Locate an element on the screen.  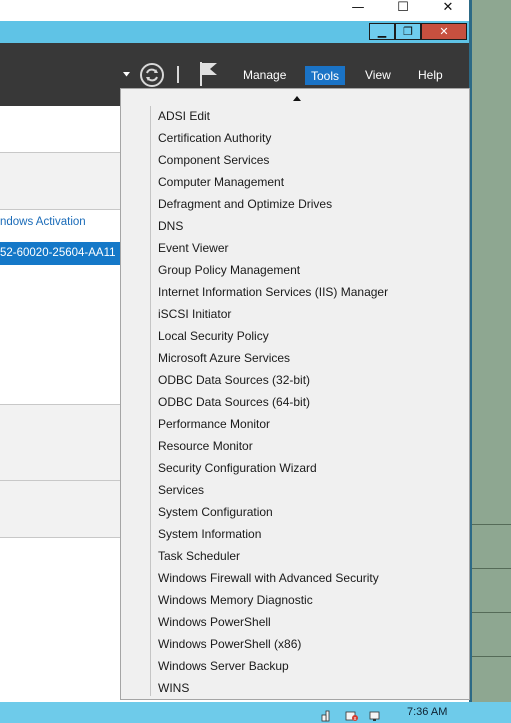
outer-maximize-button: ☐ is located at coordinates (403, 7).